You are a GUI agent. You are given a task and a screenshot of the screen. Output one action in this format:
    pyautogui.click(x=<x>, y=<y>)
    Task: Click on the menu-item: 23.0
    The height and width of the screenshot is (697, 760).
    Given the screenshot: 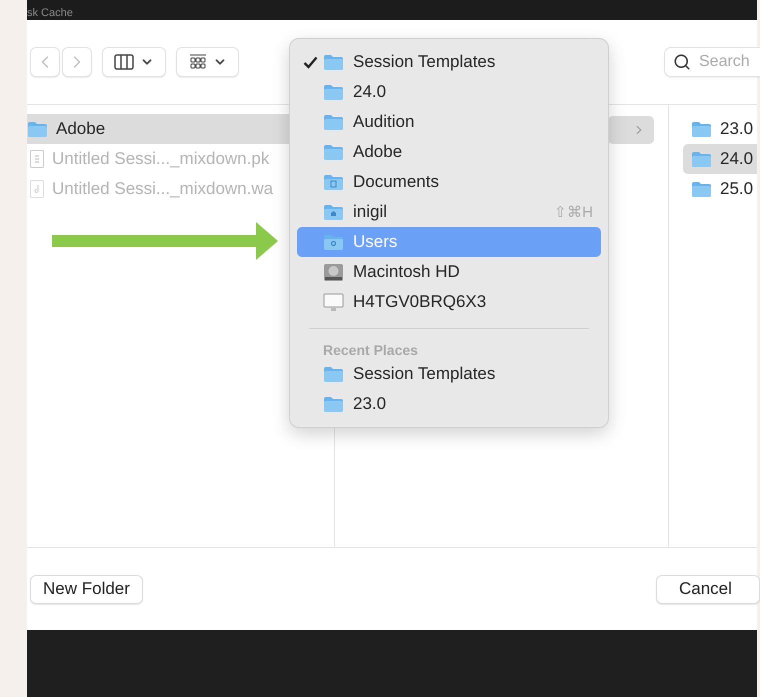 What is the action you would take?
    pyautogui.click(x=449, y=404)
    